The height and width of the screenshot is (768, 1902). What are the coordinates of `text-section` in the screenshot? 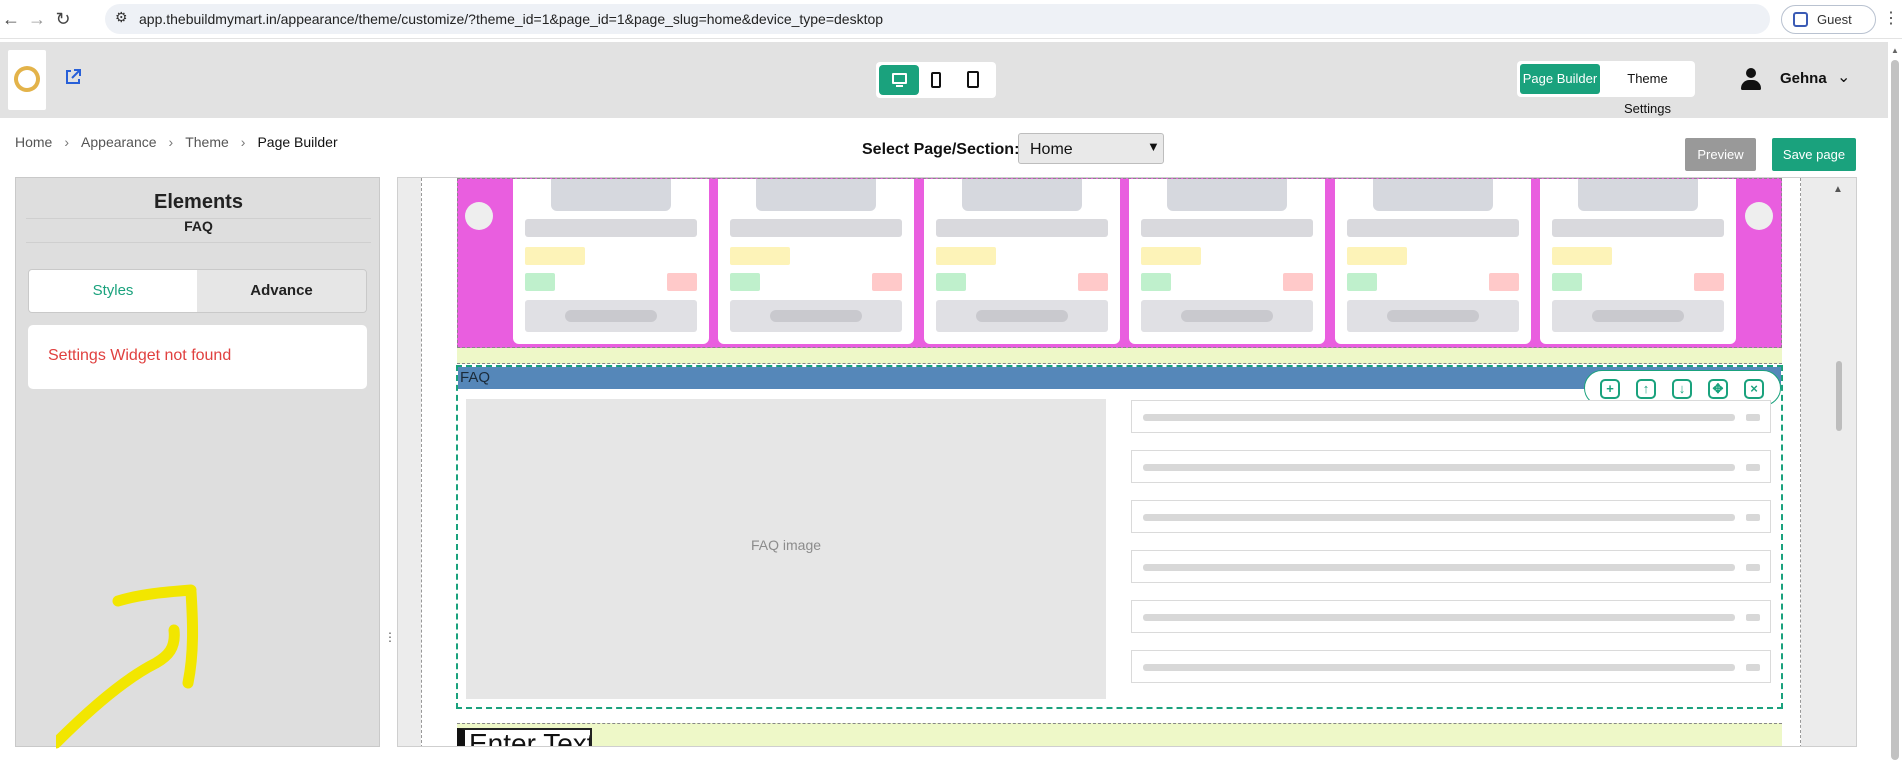 It's located at (1119, 734).